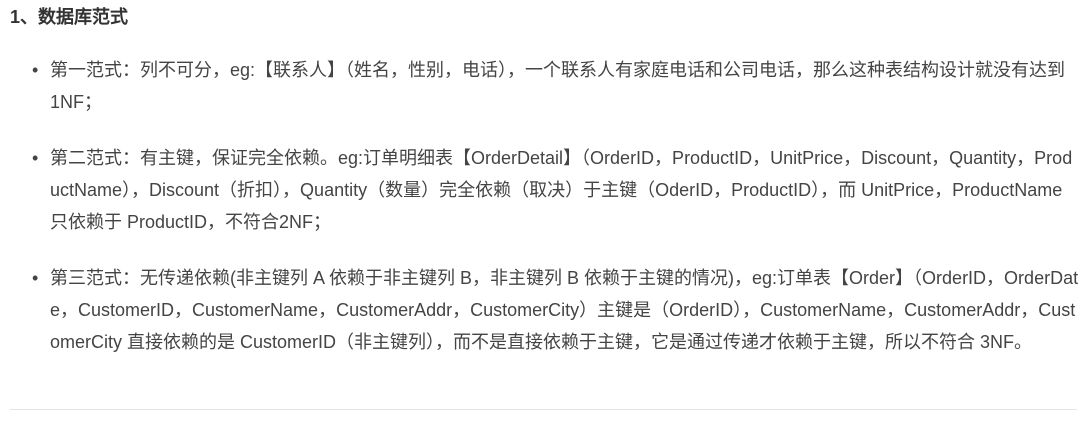  What do you see at coordinates (69, 17) in the screenshot?
I see `section-heading: 1、数据库范式` at bounding box center [69, 17].